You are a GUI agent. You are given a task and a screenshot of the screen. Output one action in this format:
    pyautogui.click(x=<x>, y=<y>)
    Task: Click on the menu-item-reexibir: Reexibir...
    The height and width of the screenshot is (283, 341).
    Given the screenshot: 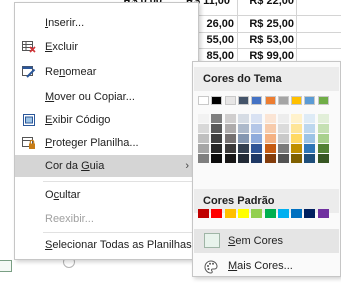 What is the action you would take?
    pyautogui.click(x=106, y=219)
    